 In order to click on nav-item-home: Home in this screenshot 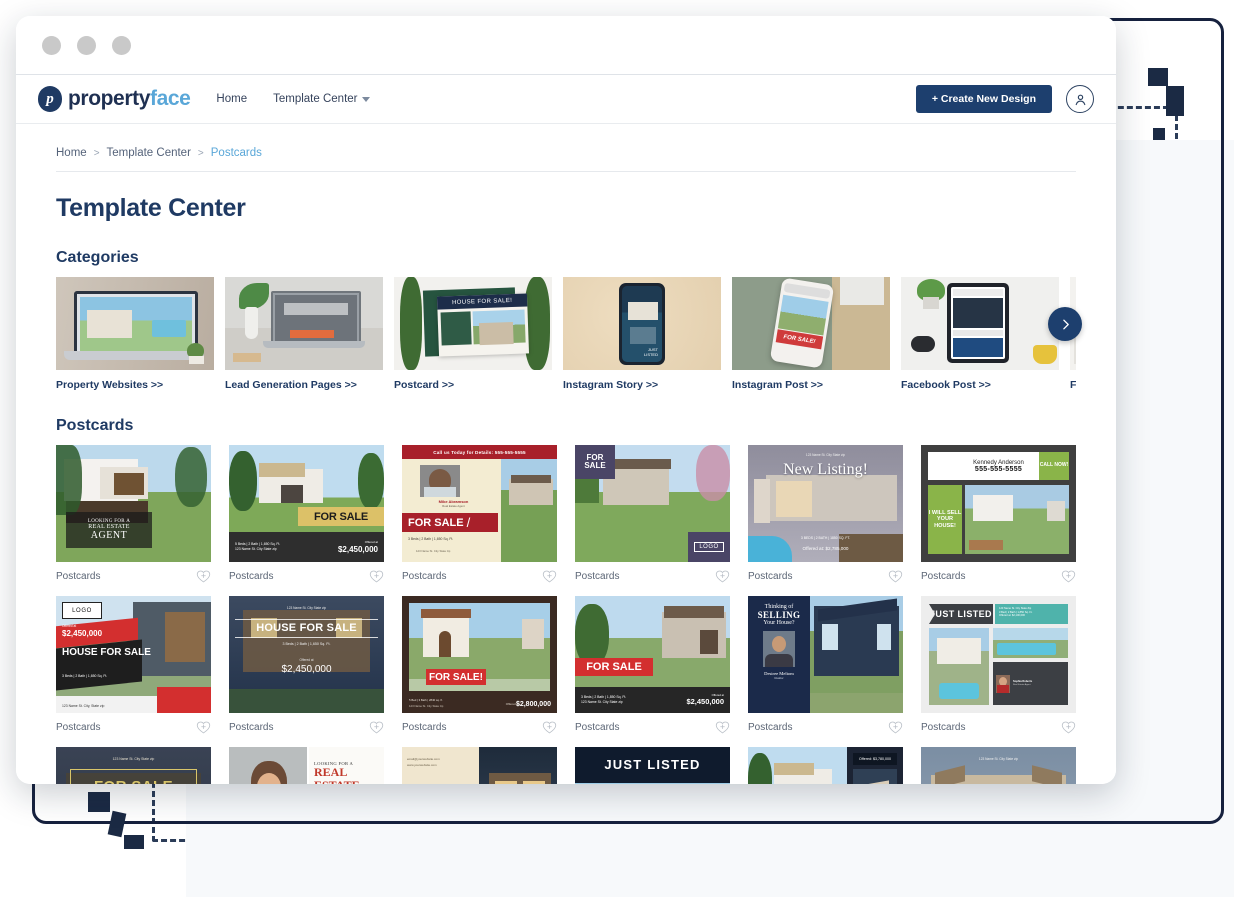, I will do `click(231, 99)`.